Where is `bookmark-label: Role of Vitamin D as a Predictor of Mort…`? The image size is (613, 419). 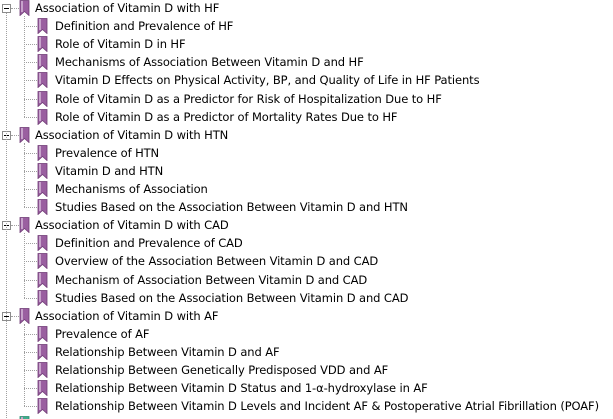 bookmark-label: Role of Vitamin D as a Predictor of Mort… is located at coordinates (226, 117).